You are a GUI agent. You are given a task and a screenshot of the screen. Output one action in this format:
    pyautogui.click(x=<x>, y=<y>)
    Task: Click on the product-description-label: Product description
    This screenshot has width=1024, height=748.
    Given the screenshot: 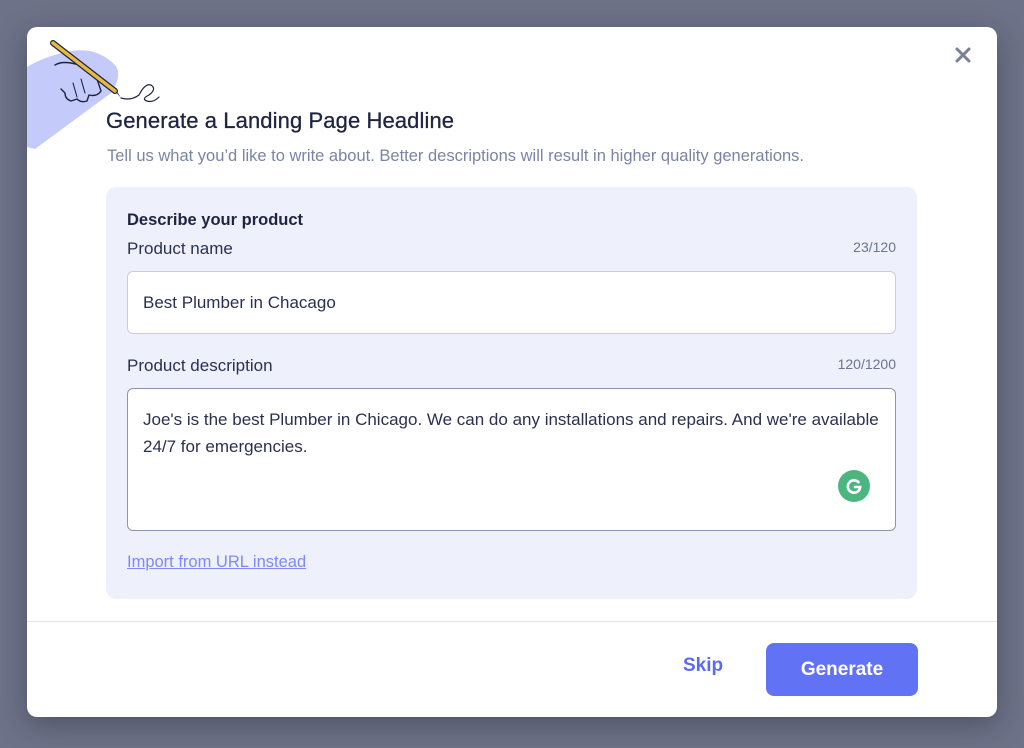 What is the action you would take?
    pyautogui.click(x=200, y=365)
    